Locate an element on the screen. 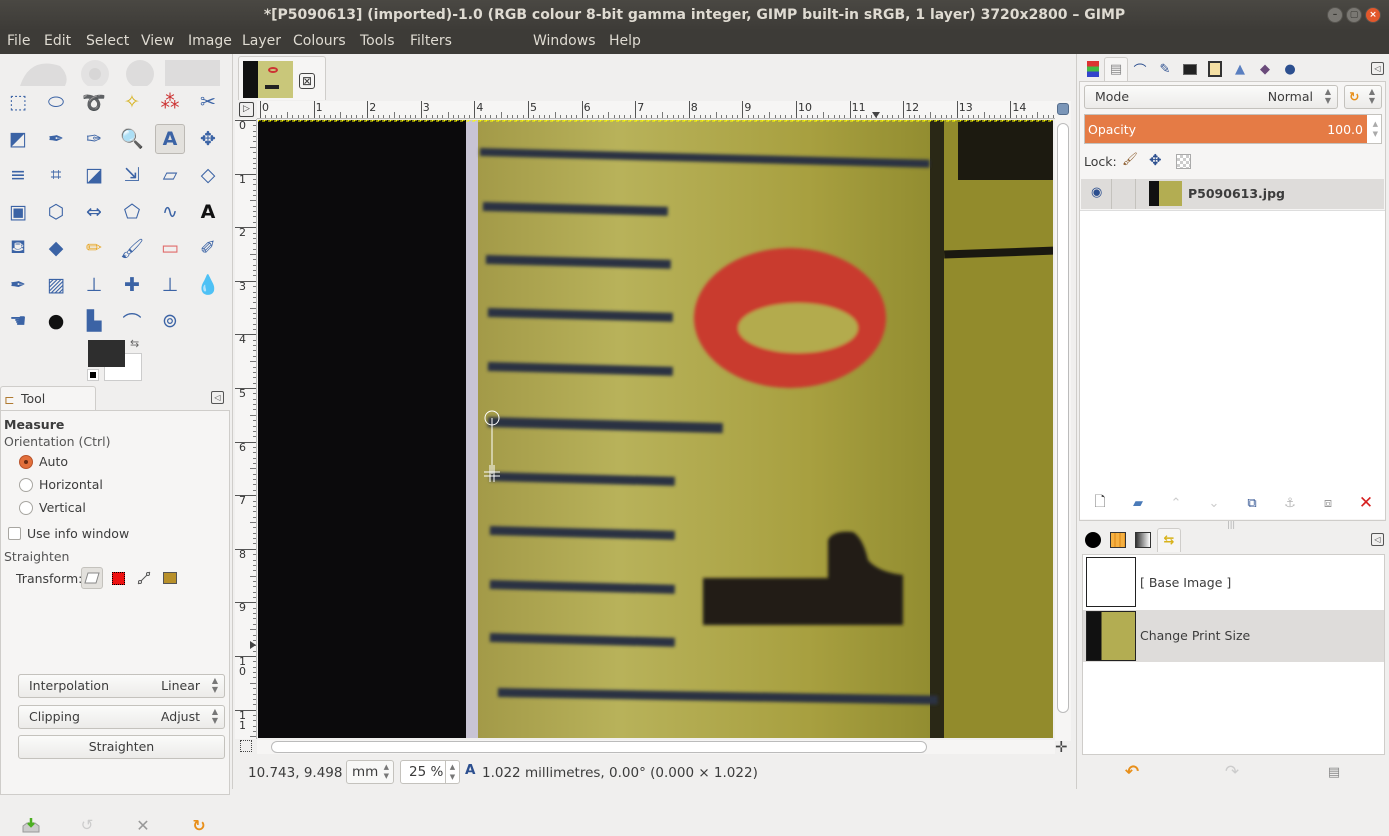 Image resolution: width=1389 pixels, height=836 pixels. tool-warp-transform: ∿ is located at coordinates (170, 212).